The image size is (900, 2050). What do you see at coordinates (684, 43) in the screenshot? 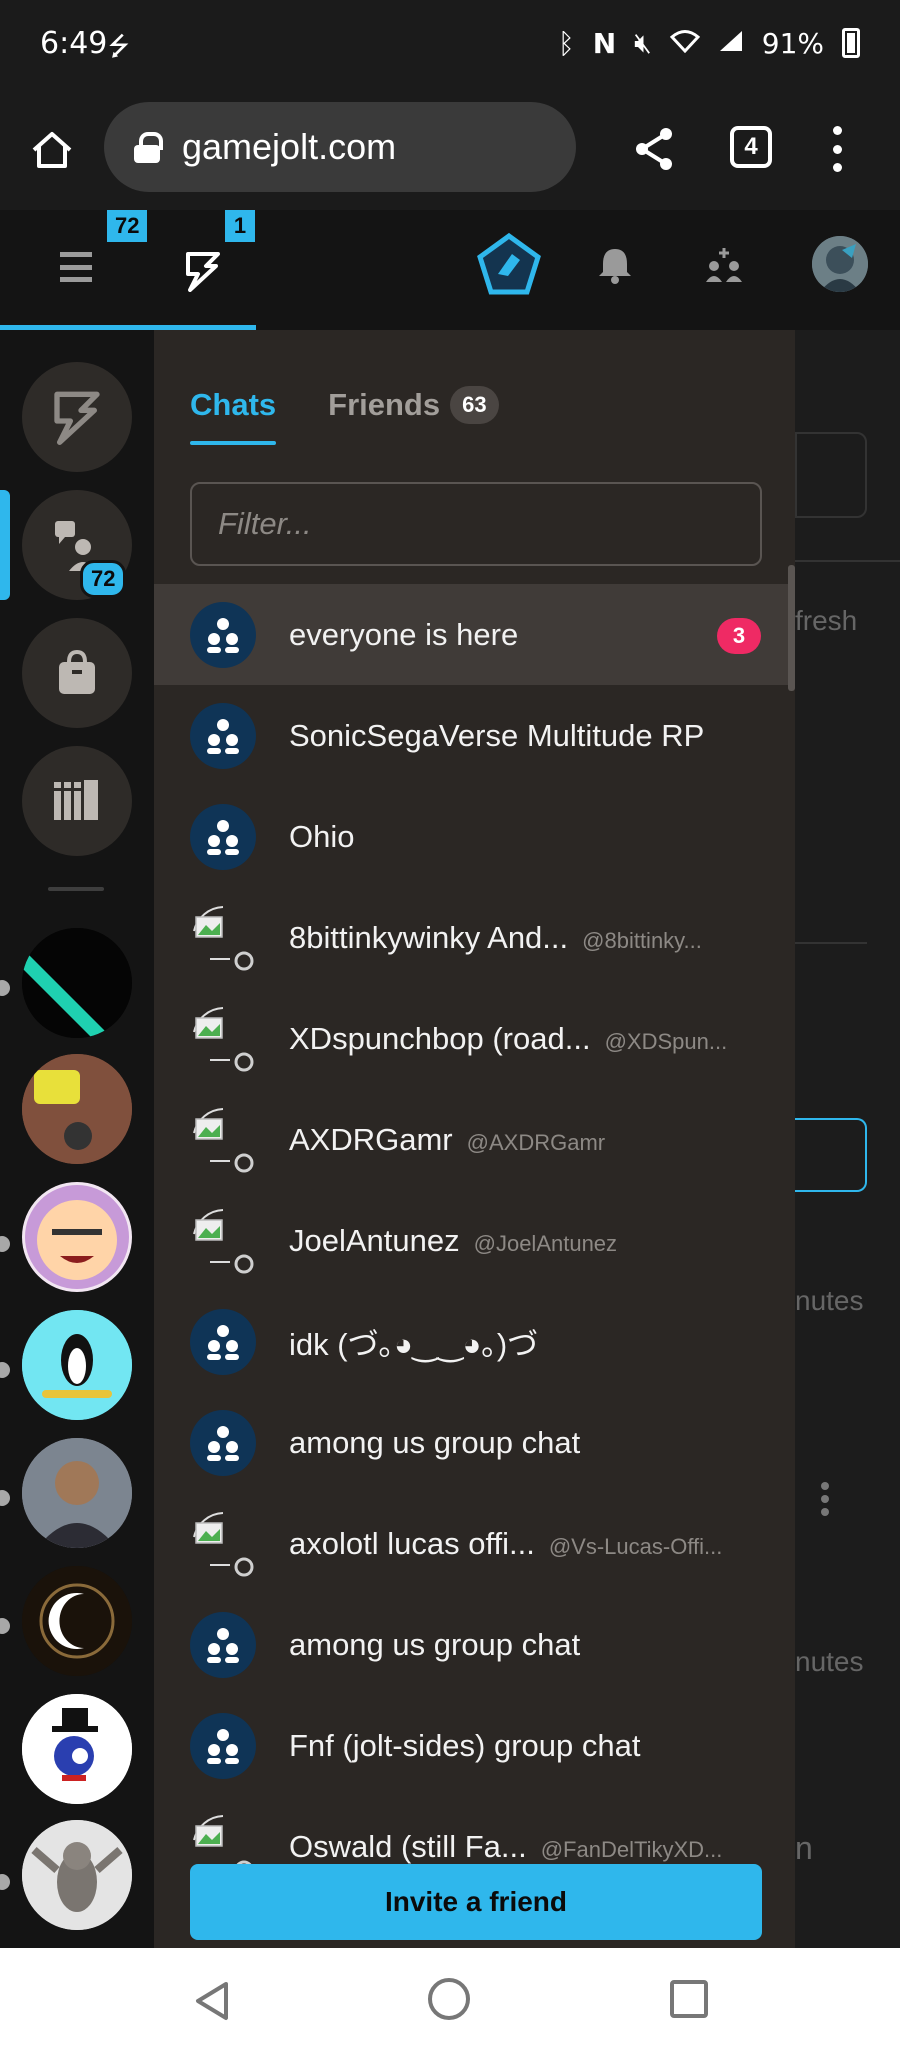
I see `wifi-icon` at bounding box center [684, 43].